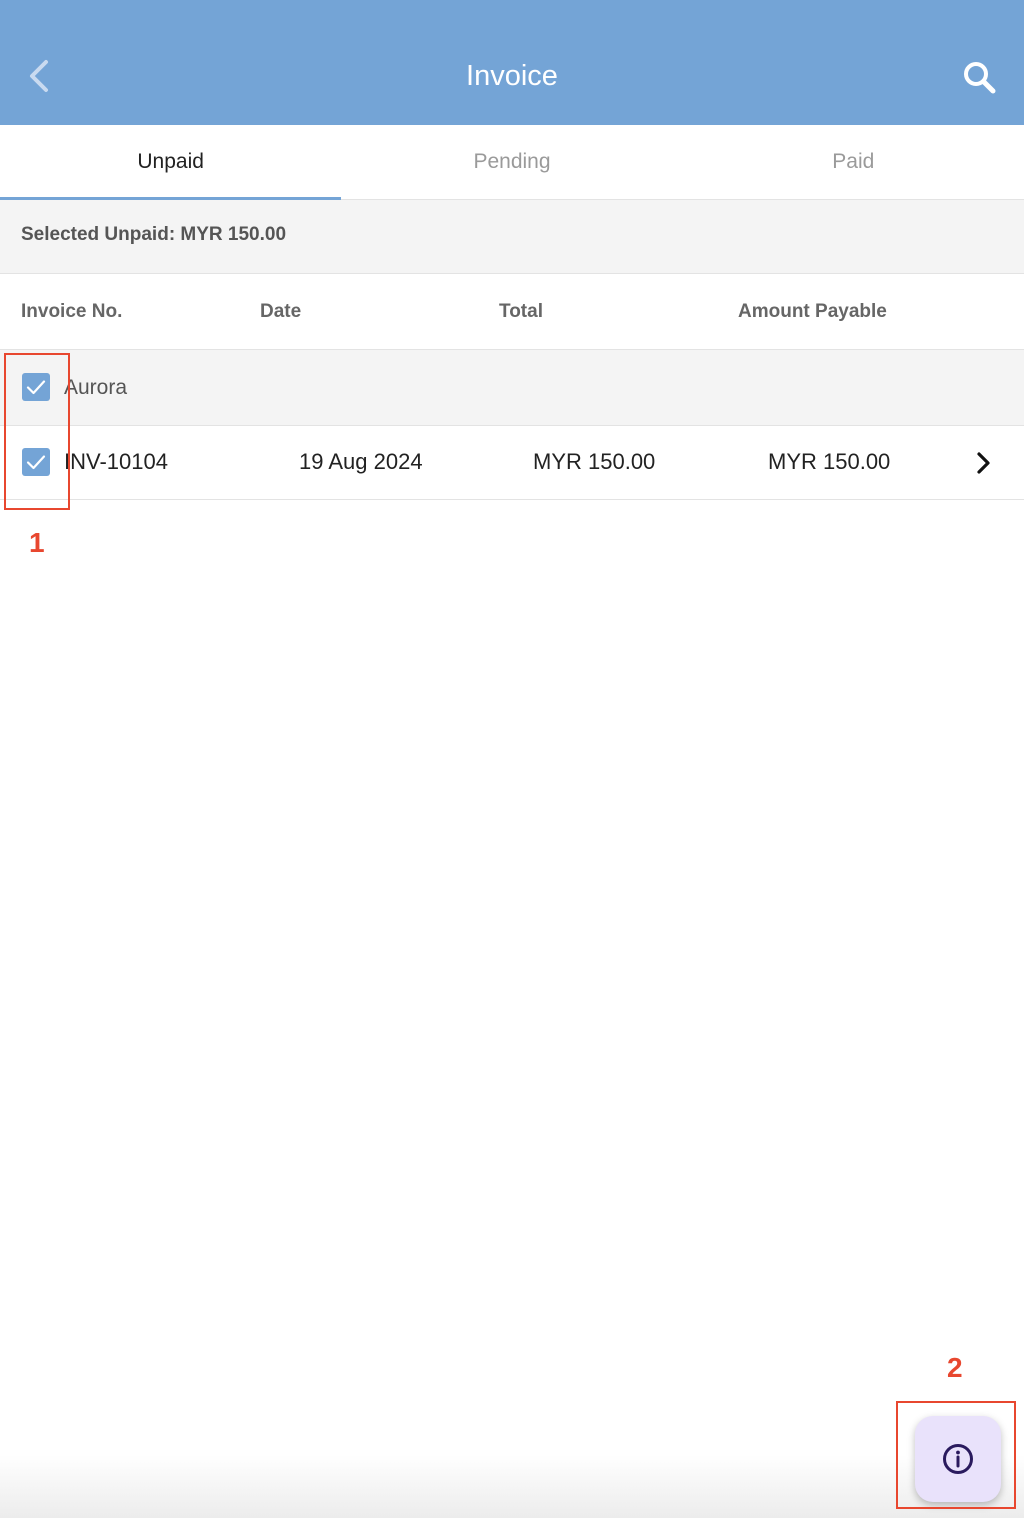  I want to click on invoice-date: 19 Aug 2024, so click(361, 461).